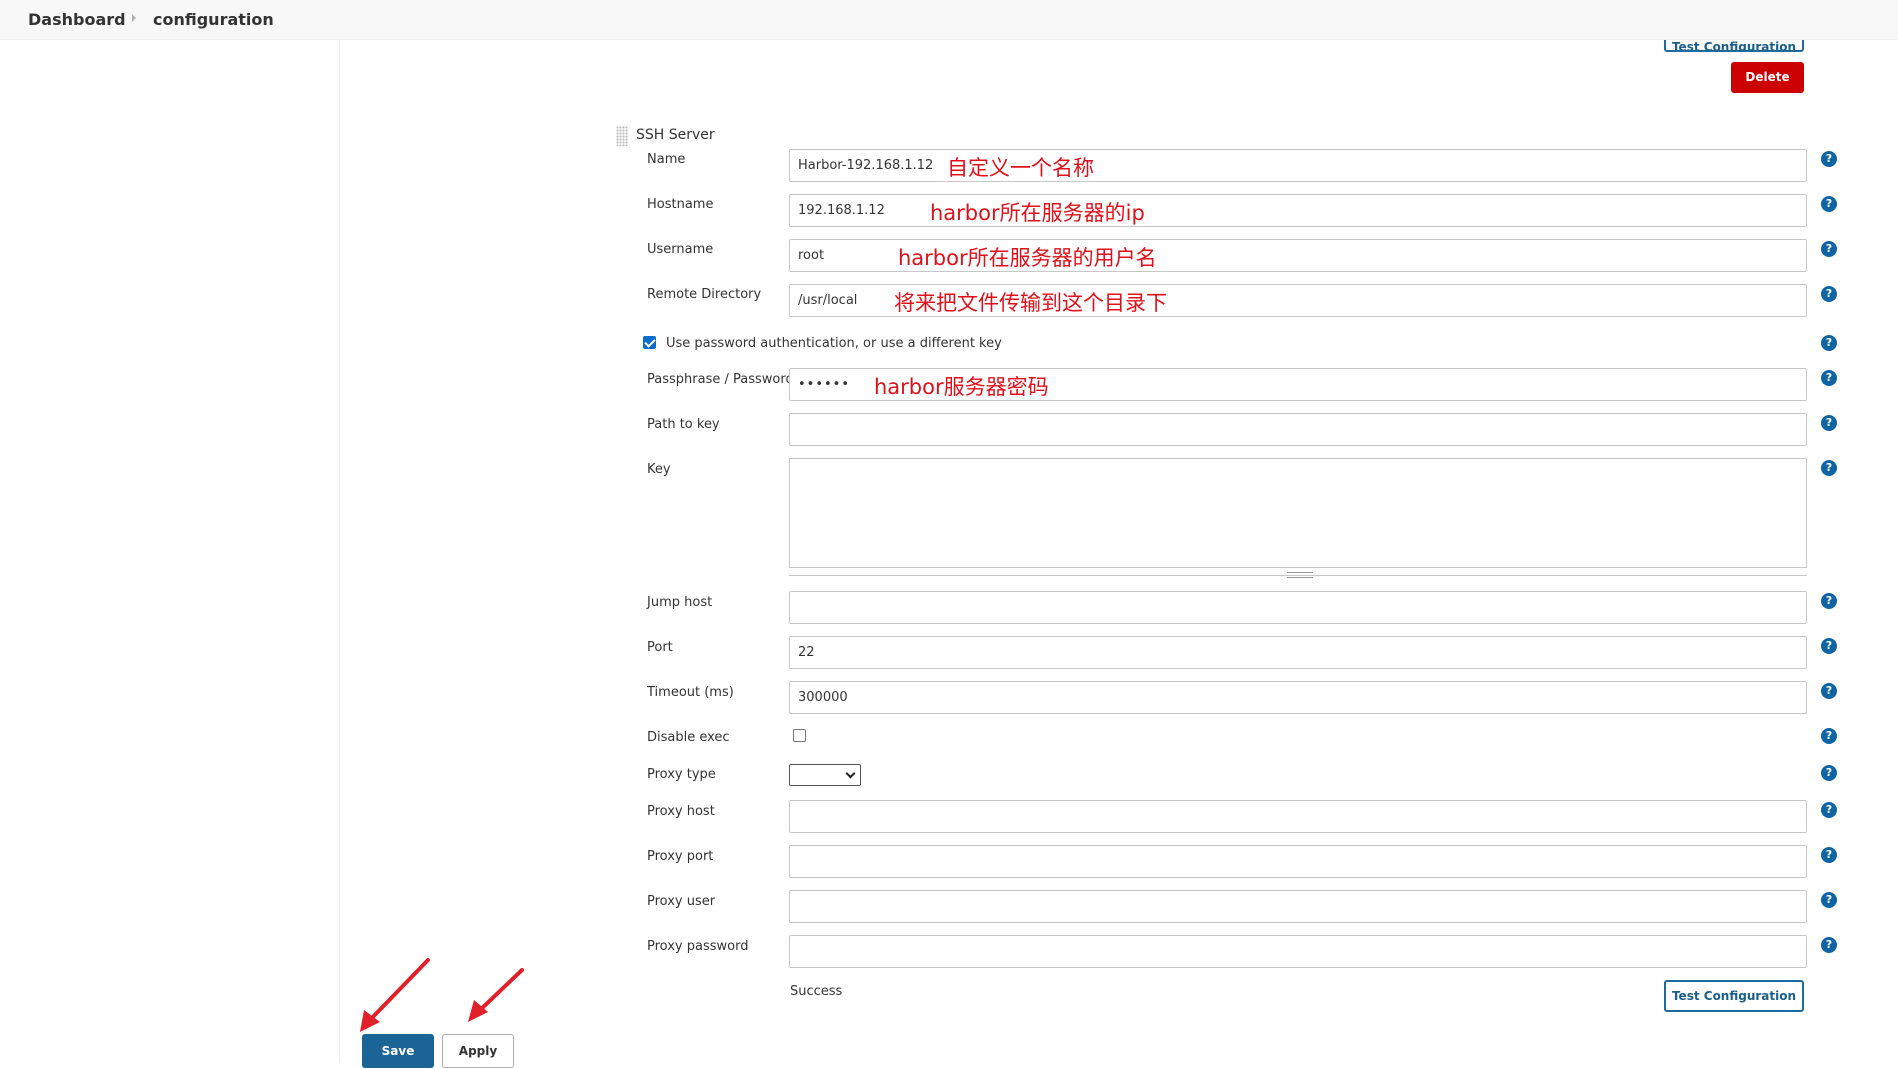 This screenshot has width=1898, height=1068. What do you see at coordinates (134, 18) in the screenshot?
I see `breadcrumb-chevron-icon` at bounding box center [134, 18].